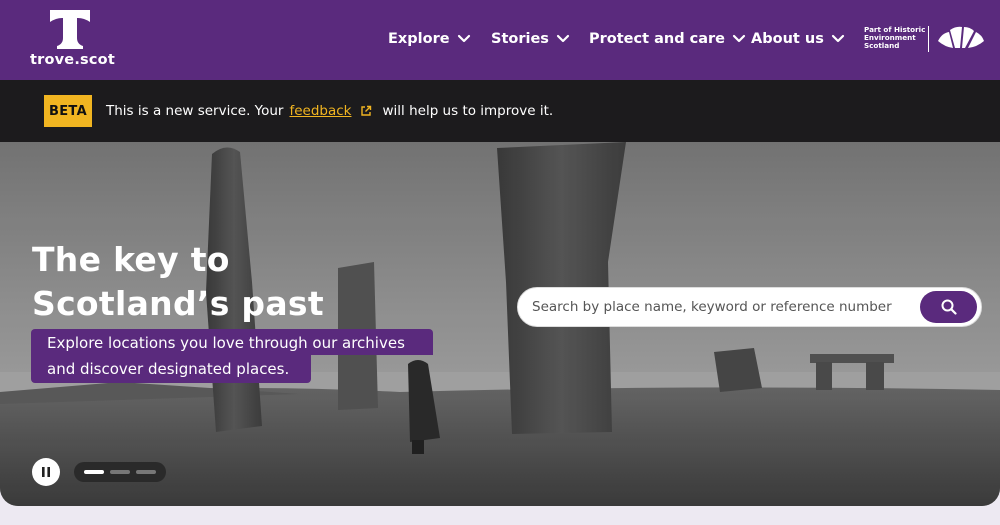 The image size is (1000, 525). I want to click on trove-logo-link: trove.scot, so click(72, 40).